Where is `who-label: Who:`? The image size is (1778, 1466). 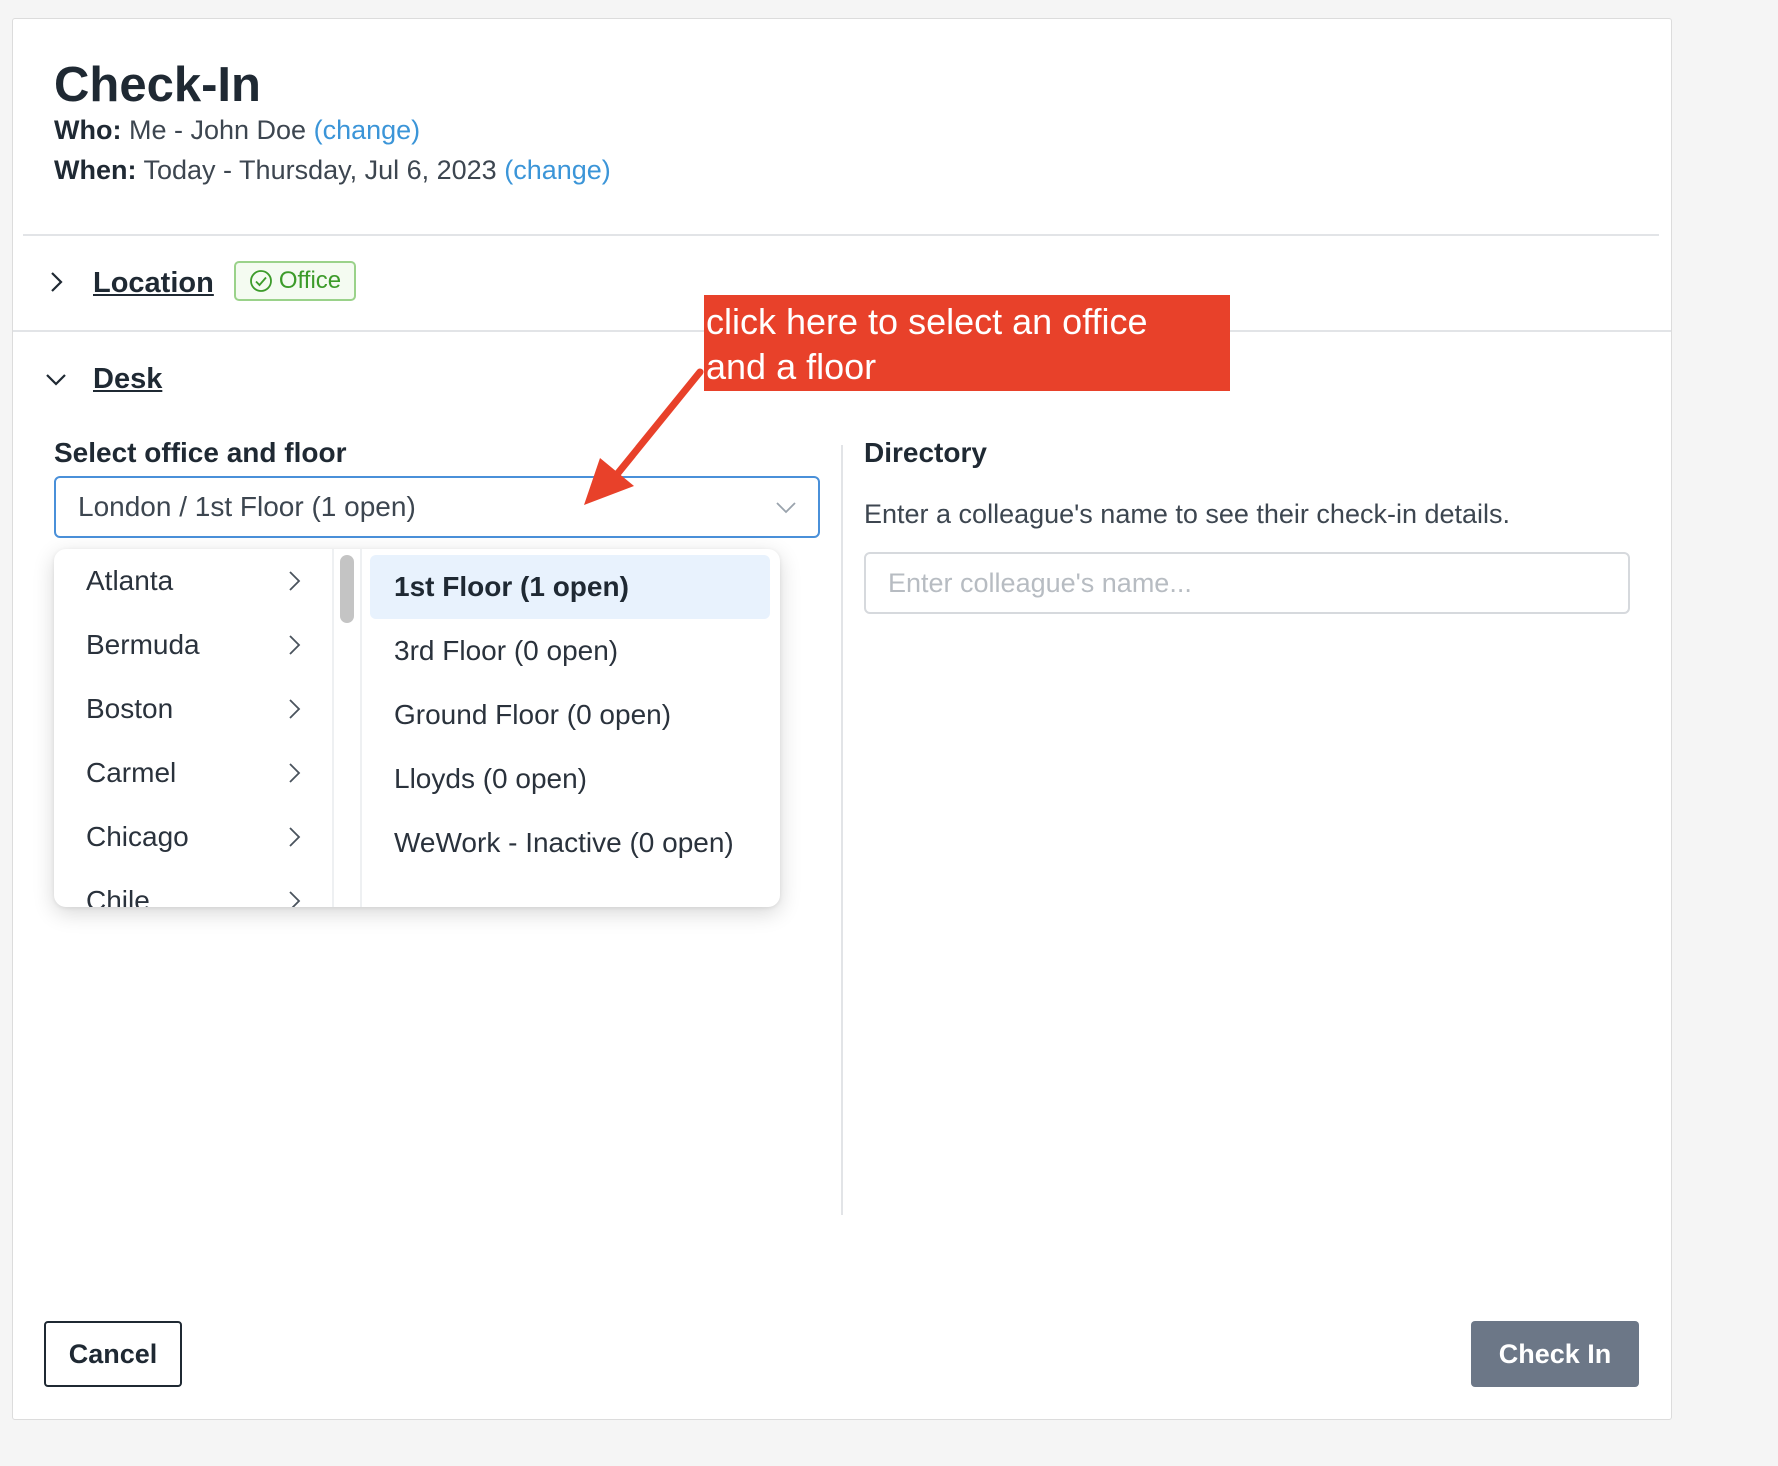 who-label: Who: is located at coordinates (88, 130).